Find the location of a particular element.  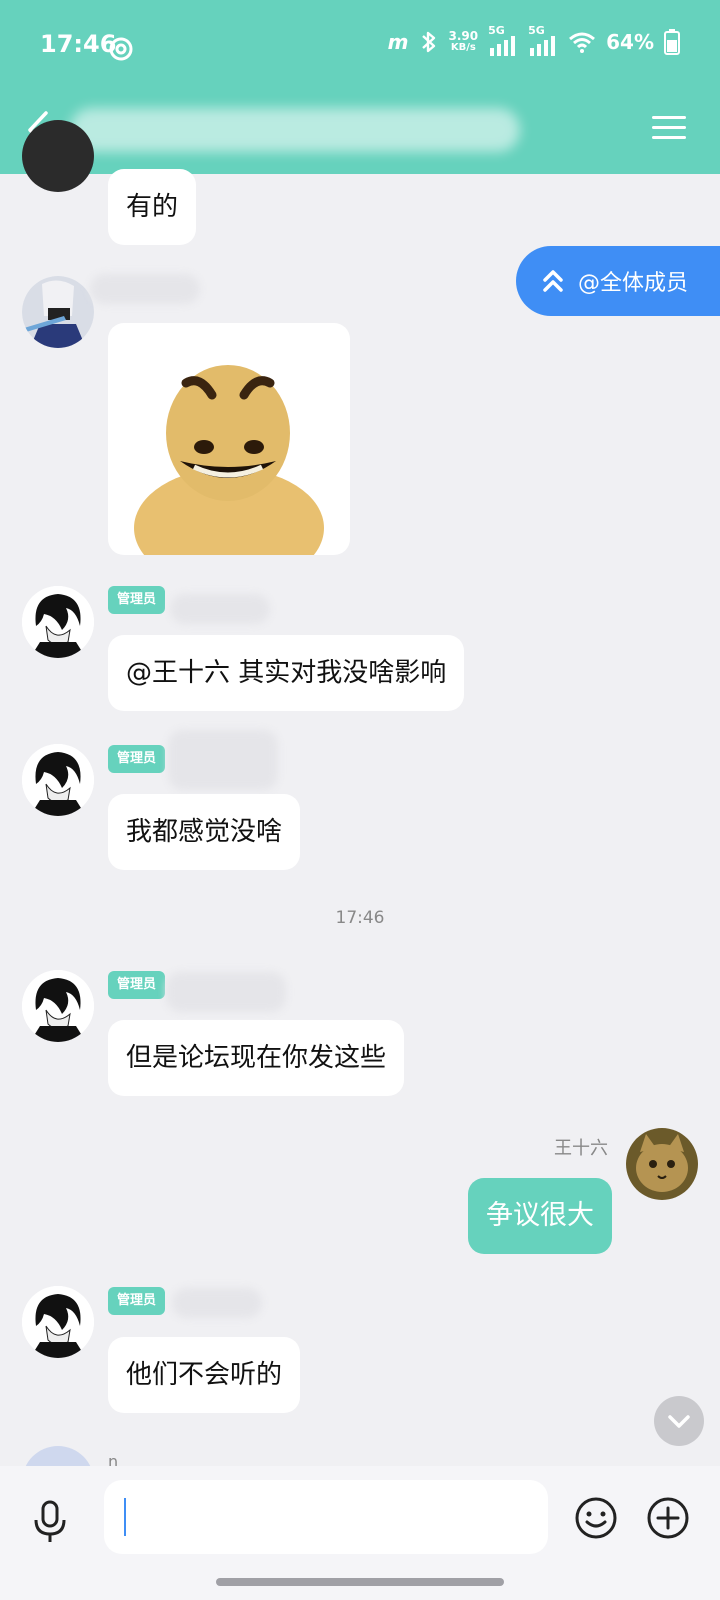

sender-name: 王十六 is located at coordinates (581, 1148).